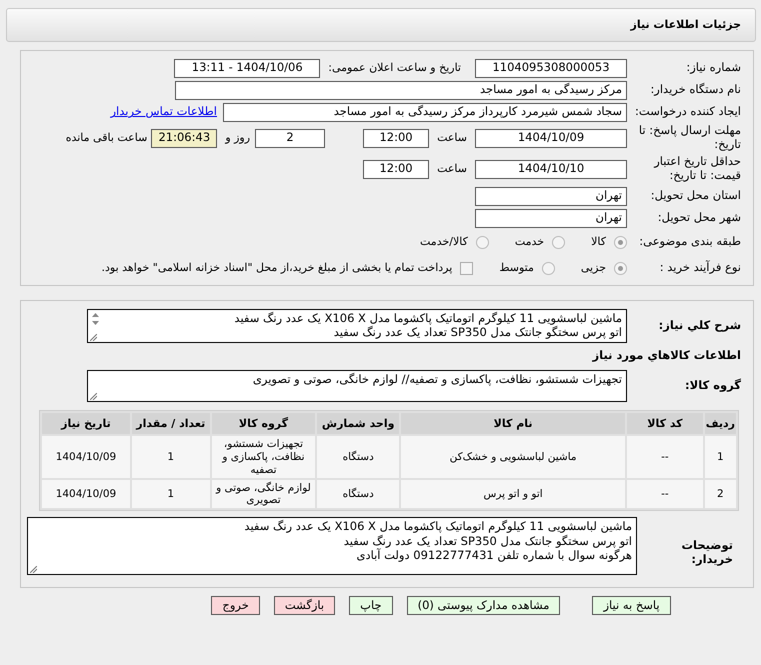 The height and width of the screenshot is (665, 761). Describe the element at coordinates (516, 268) in the screenshot. I see `field-label: متوسط` at that location.